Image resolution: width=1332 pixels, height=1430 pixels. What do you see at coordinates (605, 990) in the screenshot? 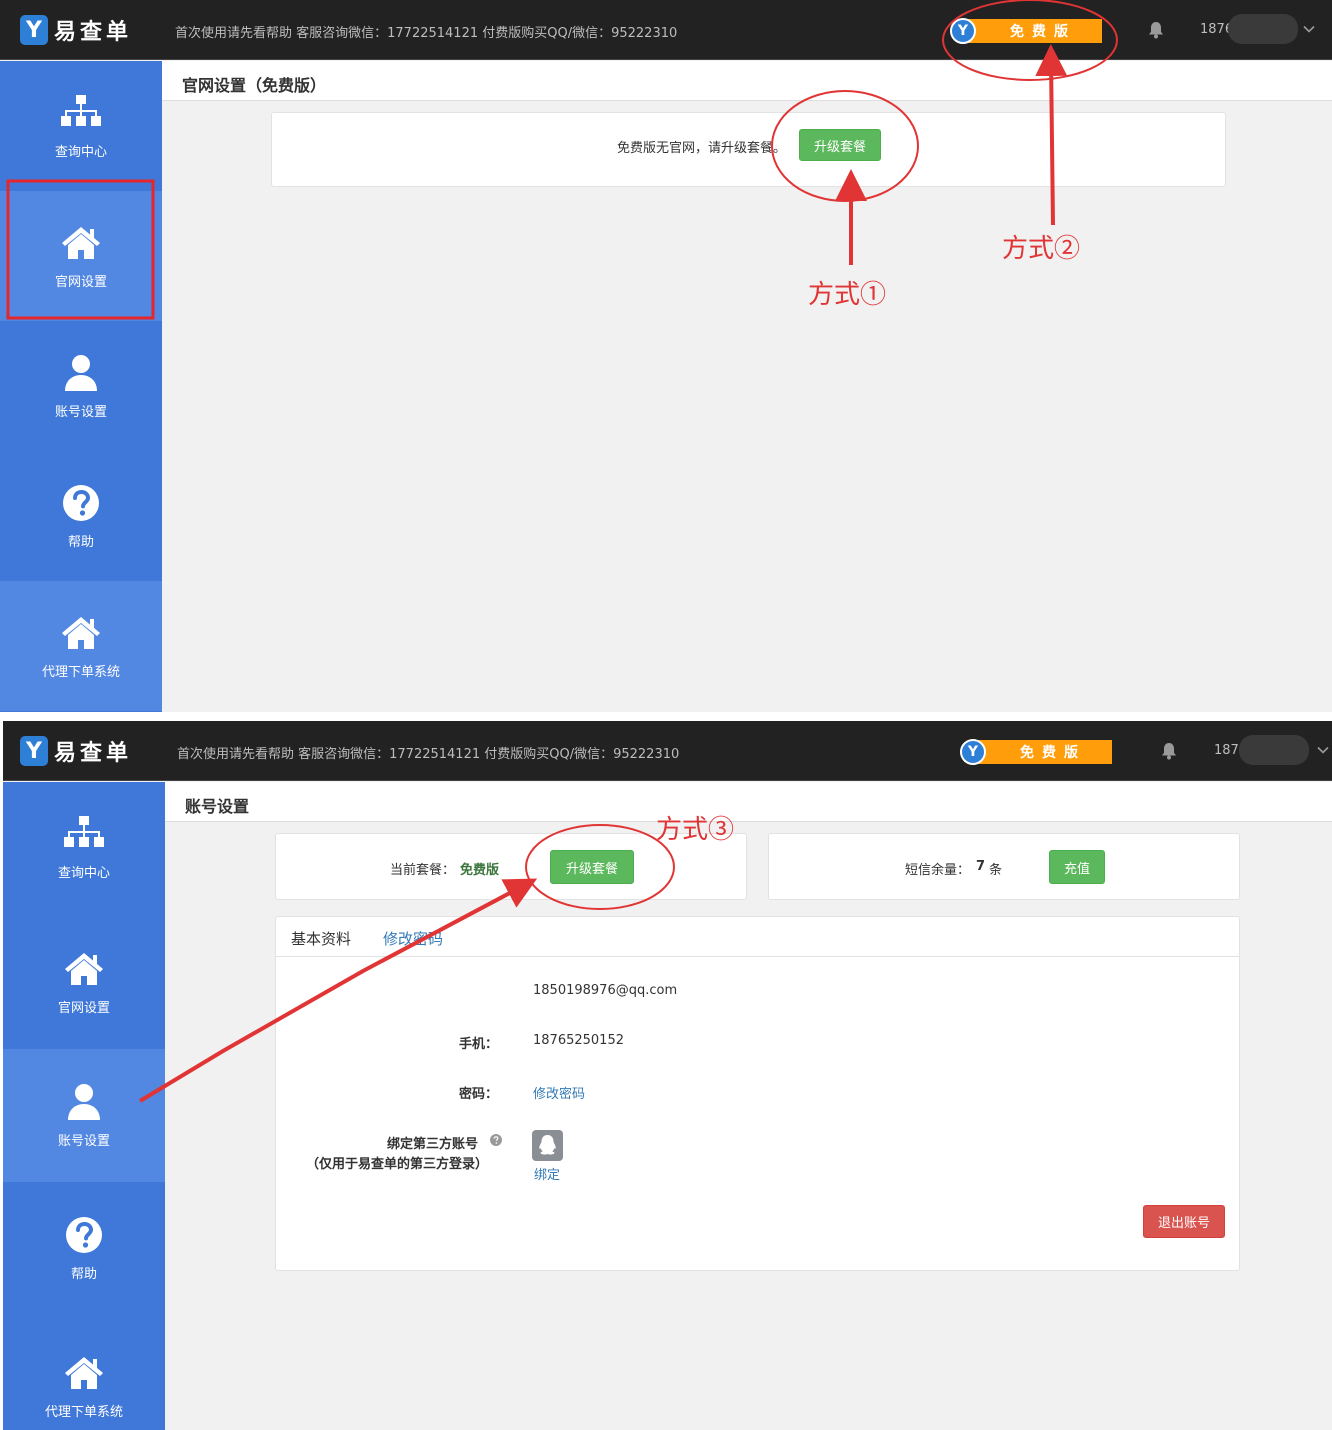
I see `email-value: 1850198976@qq.com` at bounding box center [605, 990].